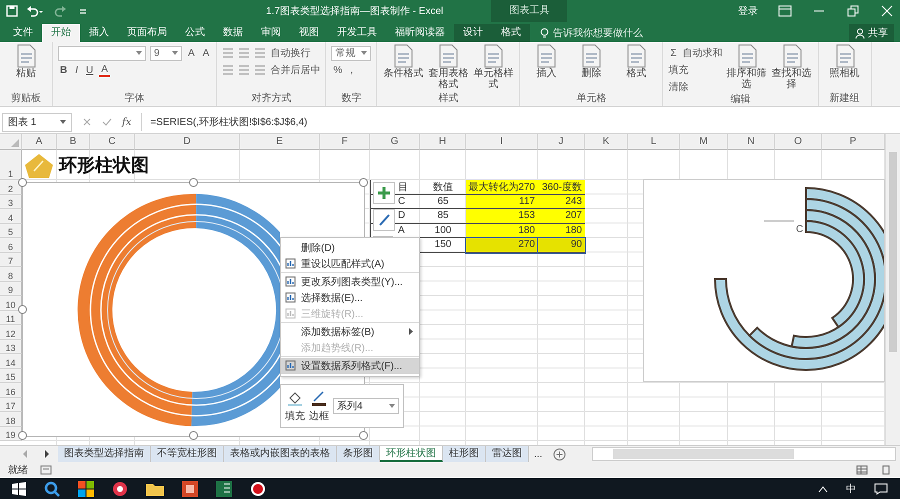  Describe the element at coordinates (520, 122) in the screenshot. I see `formula-field: =SERIES(,环形柱状图!$I$6:$J$6,4)` at that location.